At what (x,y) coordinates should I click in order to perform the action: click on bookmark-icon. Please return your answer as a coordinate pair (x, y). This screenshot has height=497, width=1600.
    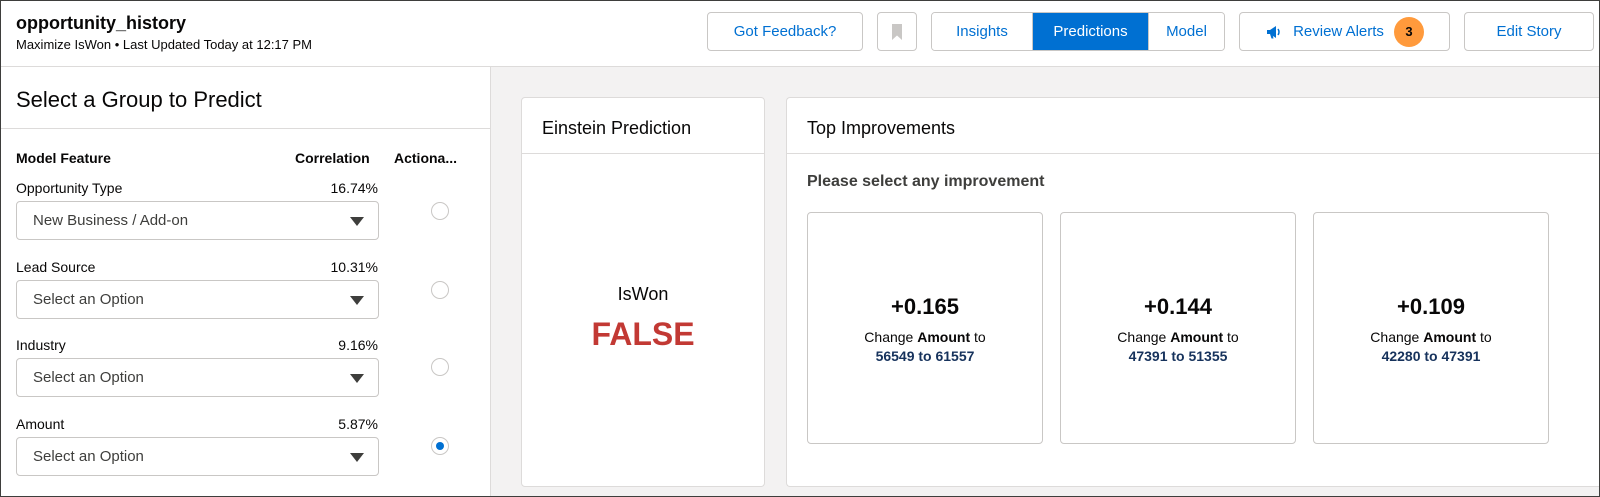
    Looking at the image, I should click on (897, 31).